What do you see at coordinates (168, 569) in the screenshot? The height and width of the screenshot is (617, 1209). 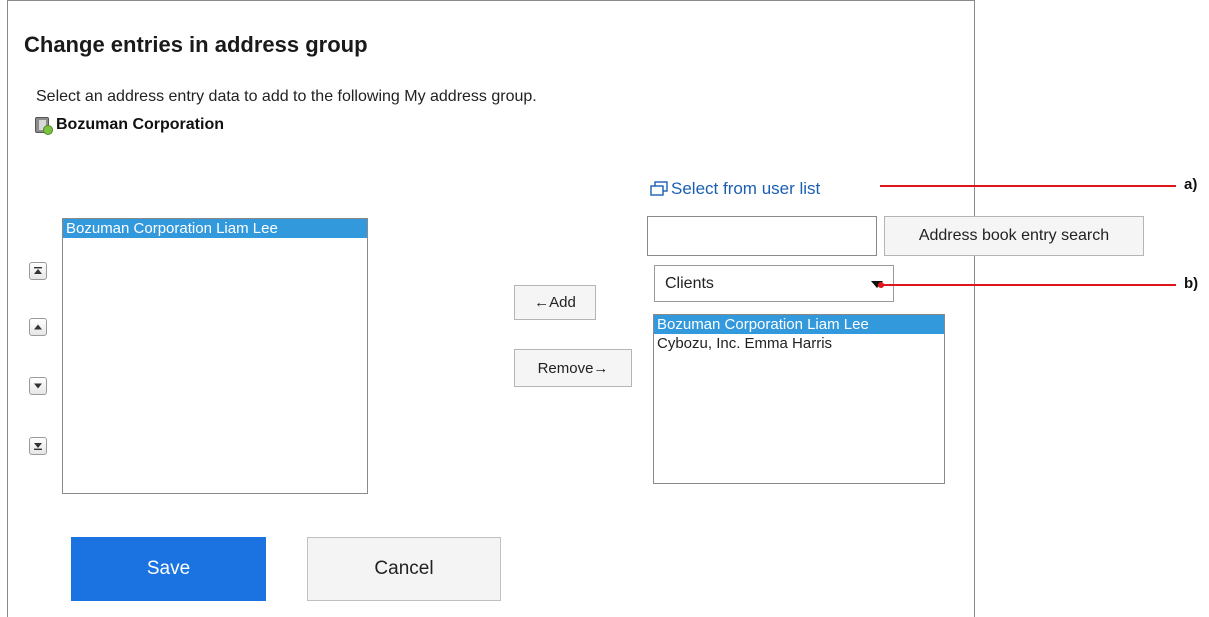 I see `save-button: Save` at bounding box center [168, 569].